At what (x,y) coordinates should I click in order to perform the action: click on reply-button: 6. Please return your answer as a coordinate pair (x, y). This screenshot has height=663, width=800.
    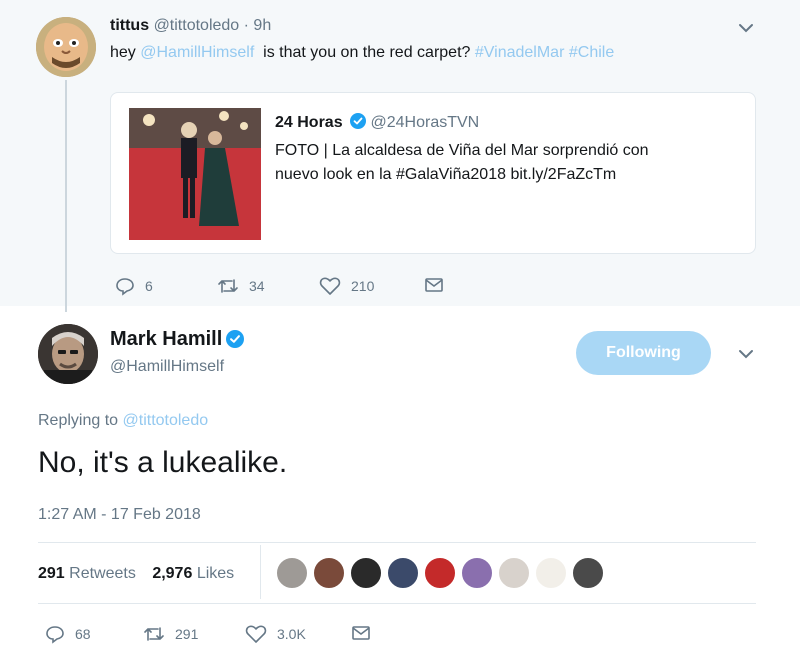
    Looking at the image, I should click on (134, 286).